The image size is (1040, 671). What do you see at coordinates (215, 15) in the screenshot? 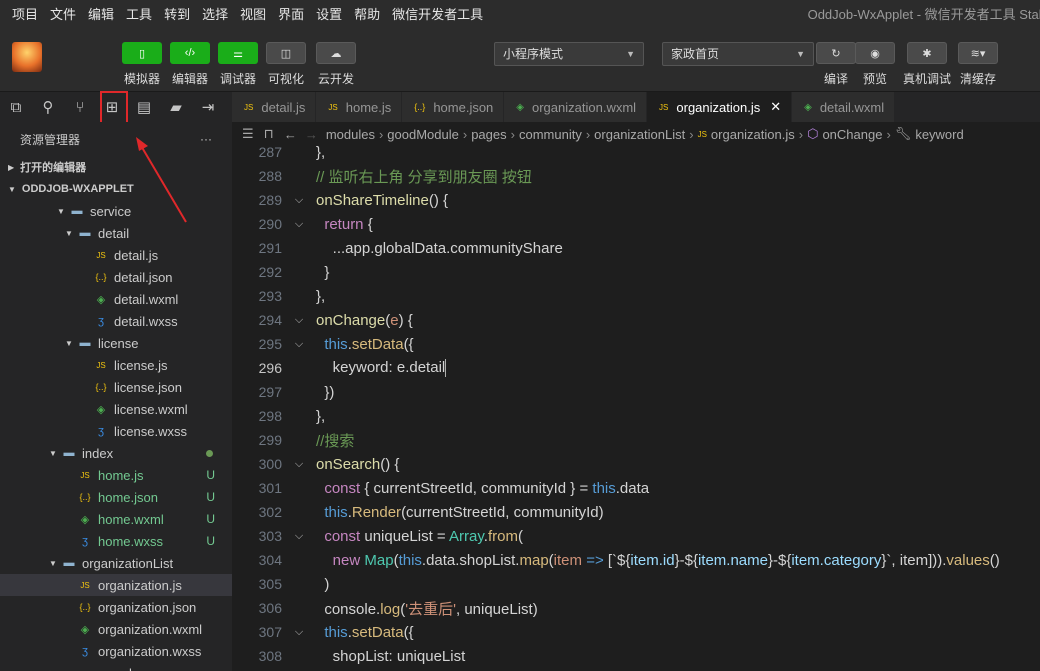
I see `menu-selection: 选择` at bounding box center [215, 15].